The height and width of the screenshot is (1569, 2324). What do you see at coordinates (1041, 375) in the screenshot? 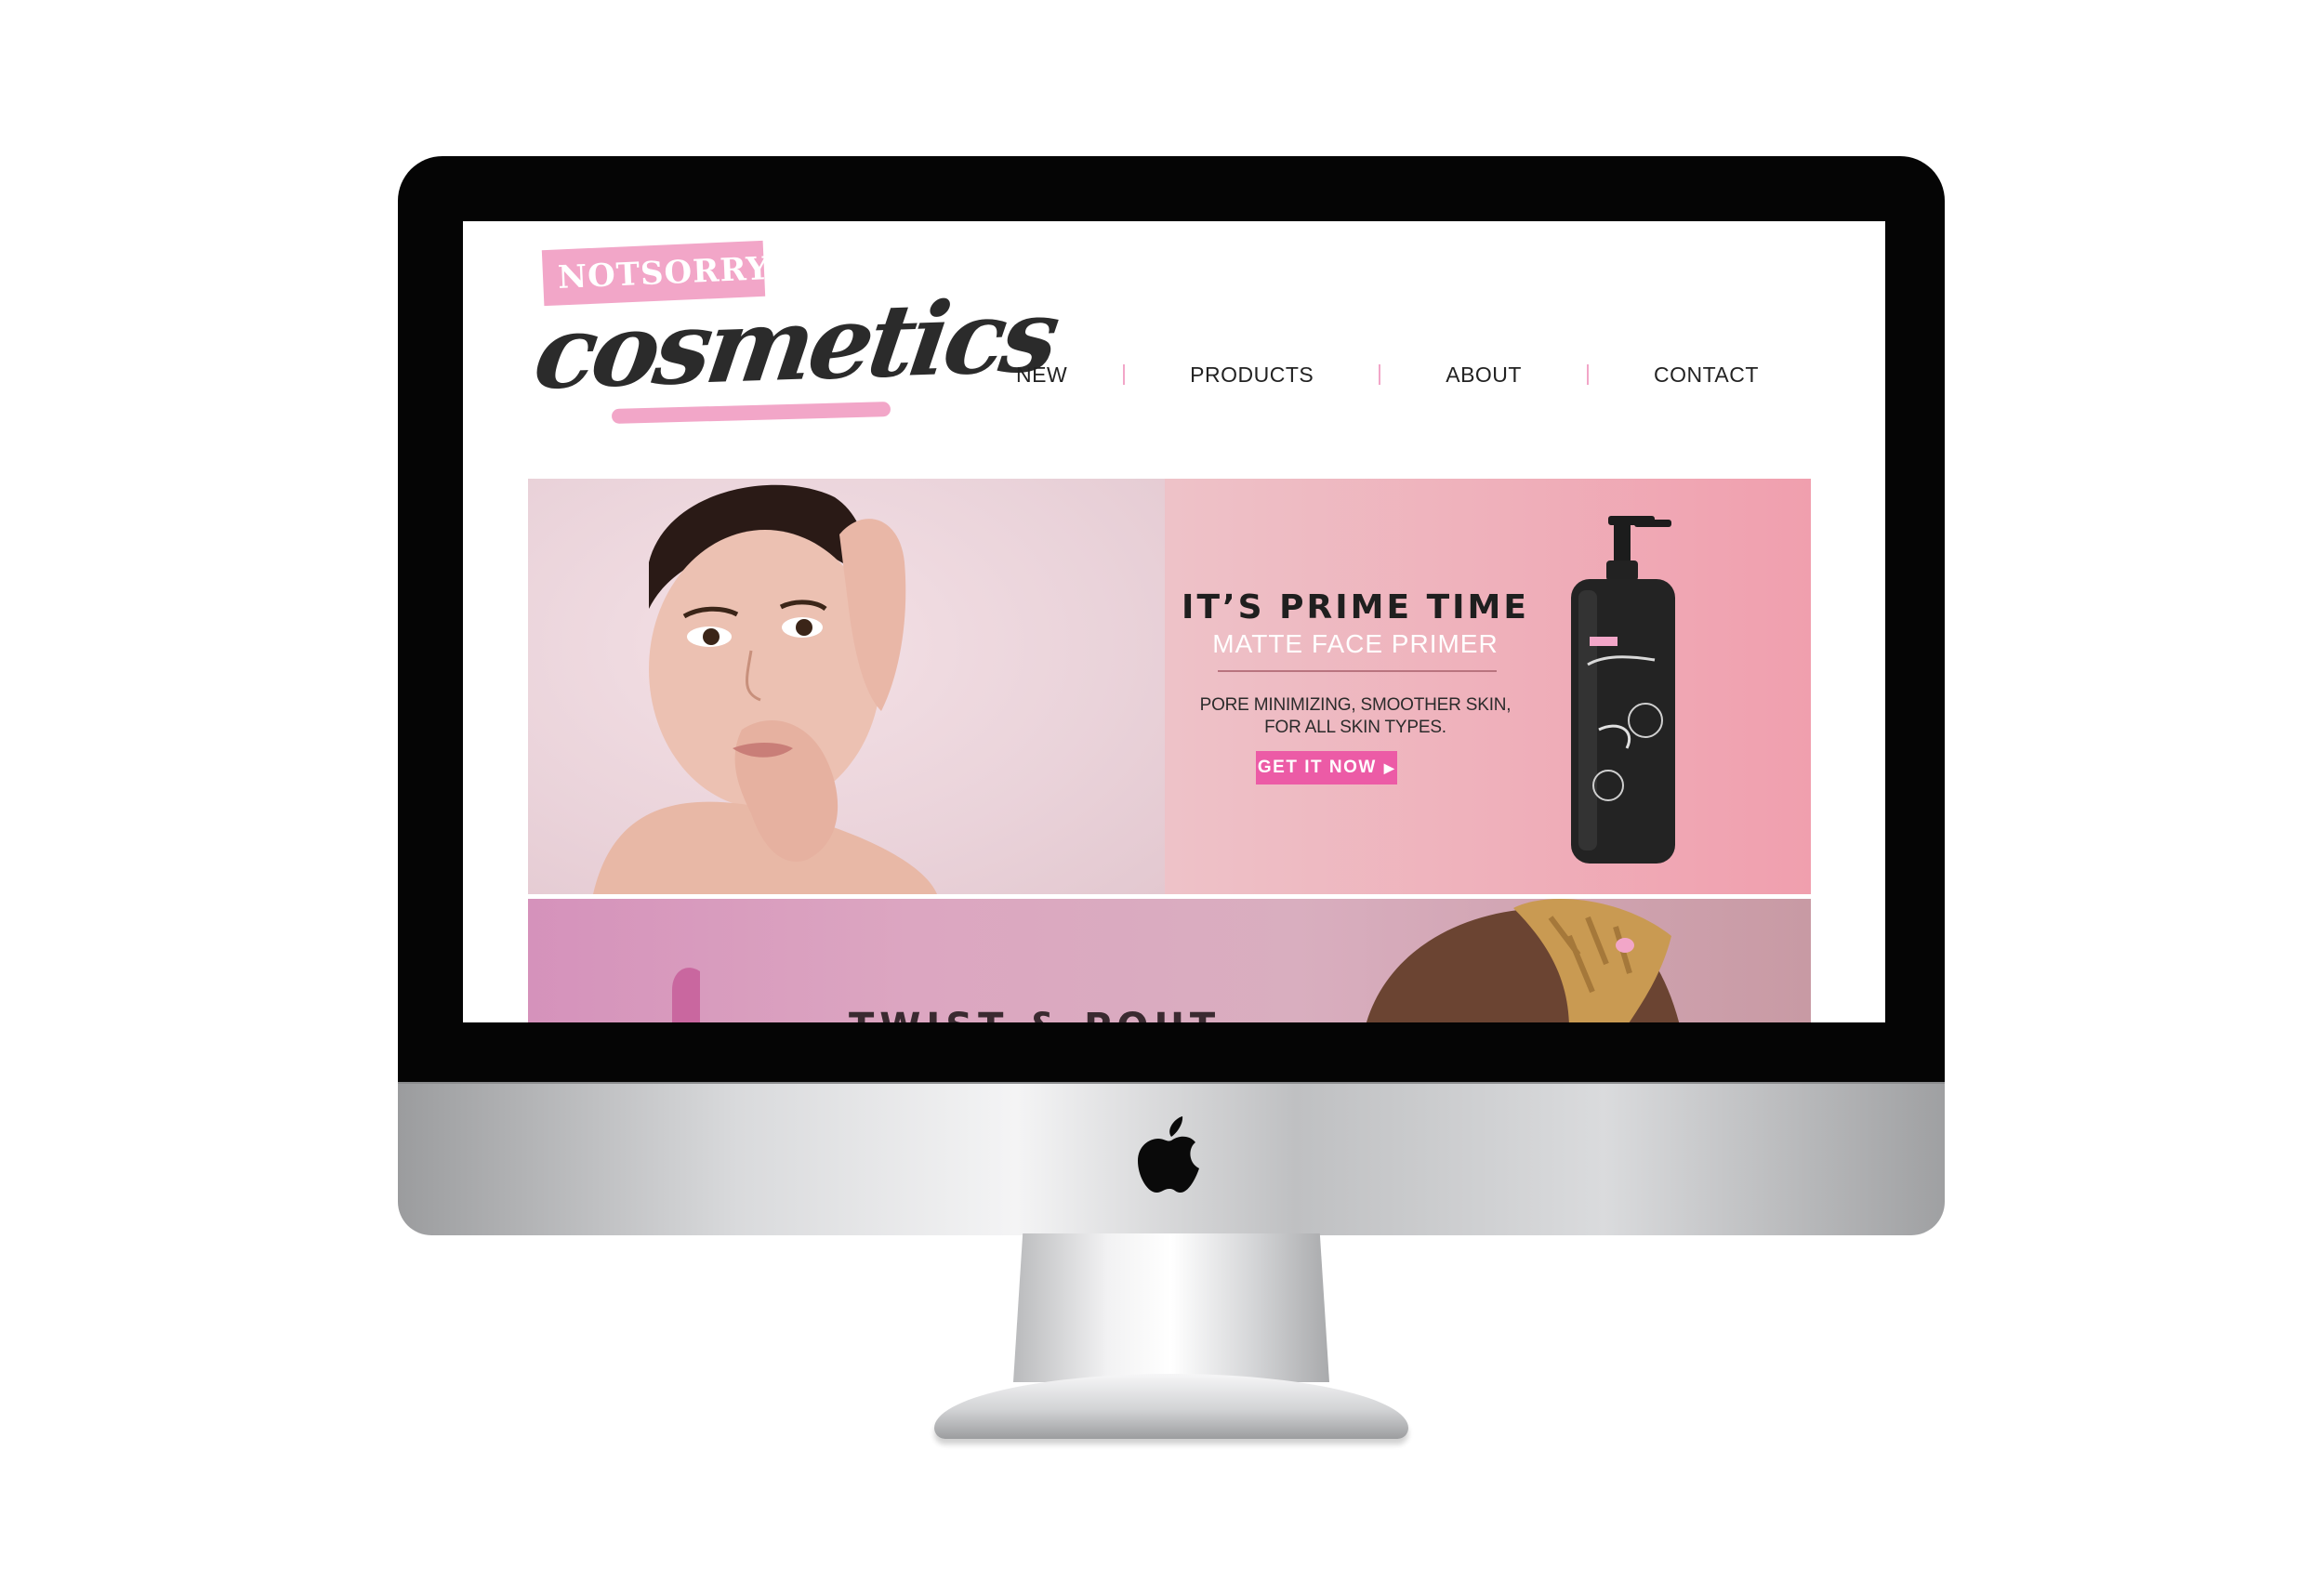
I see `nav-item-new: NEW` at bounding box center [1041, 375].